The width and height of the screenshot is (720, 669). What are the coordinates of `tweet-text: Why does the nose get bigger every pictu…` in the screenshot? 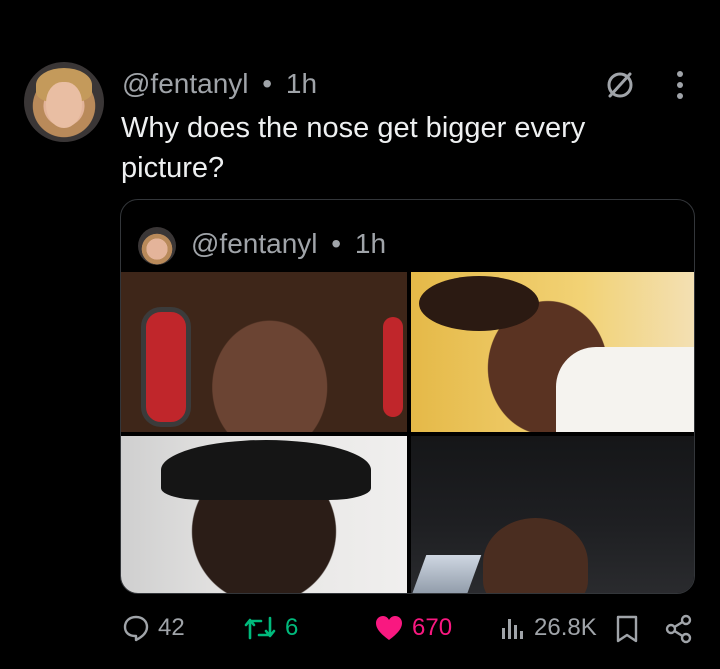 It's located at (353, 148).